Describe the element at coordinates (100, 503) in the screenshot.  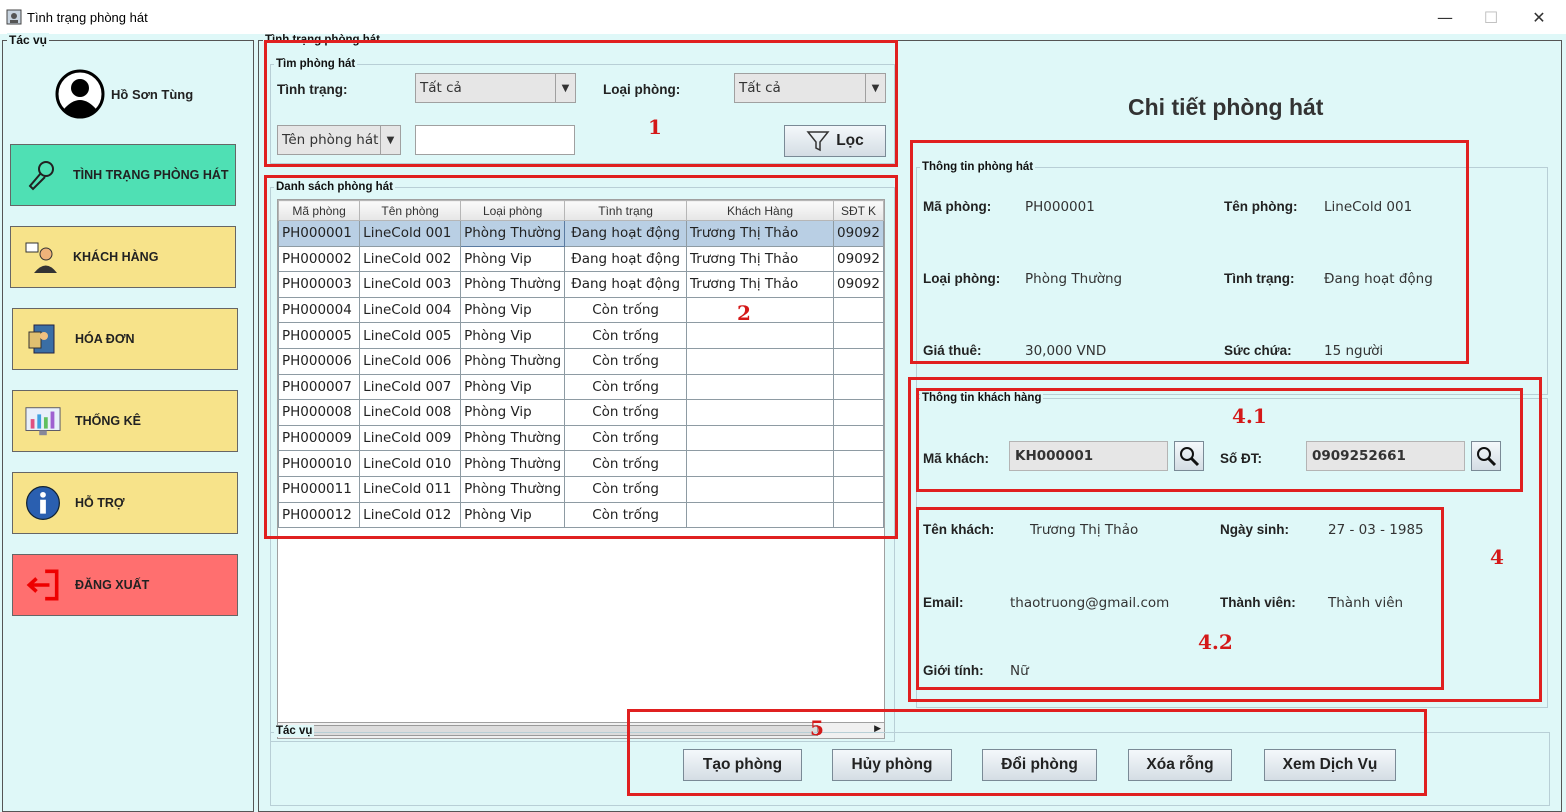
I see `nav-label: HỖ TRỢ` at that location.